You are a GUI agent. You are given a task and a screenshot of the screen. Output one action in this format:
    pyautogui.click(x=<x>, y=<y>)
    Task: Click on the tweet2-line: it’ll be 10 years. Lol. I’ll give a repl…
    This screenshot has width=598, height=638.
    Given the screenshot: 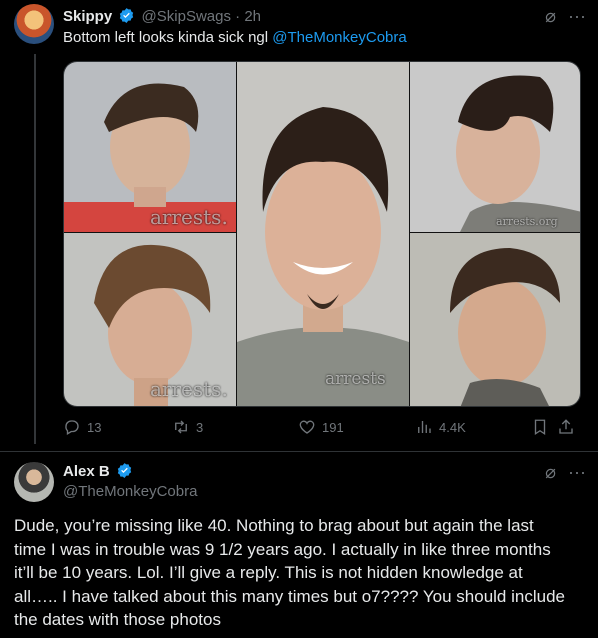 What is the action you would take?
    pyautogui.click(x=268, y=572)
    